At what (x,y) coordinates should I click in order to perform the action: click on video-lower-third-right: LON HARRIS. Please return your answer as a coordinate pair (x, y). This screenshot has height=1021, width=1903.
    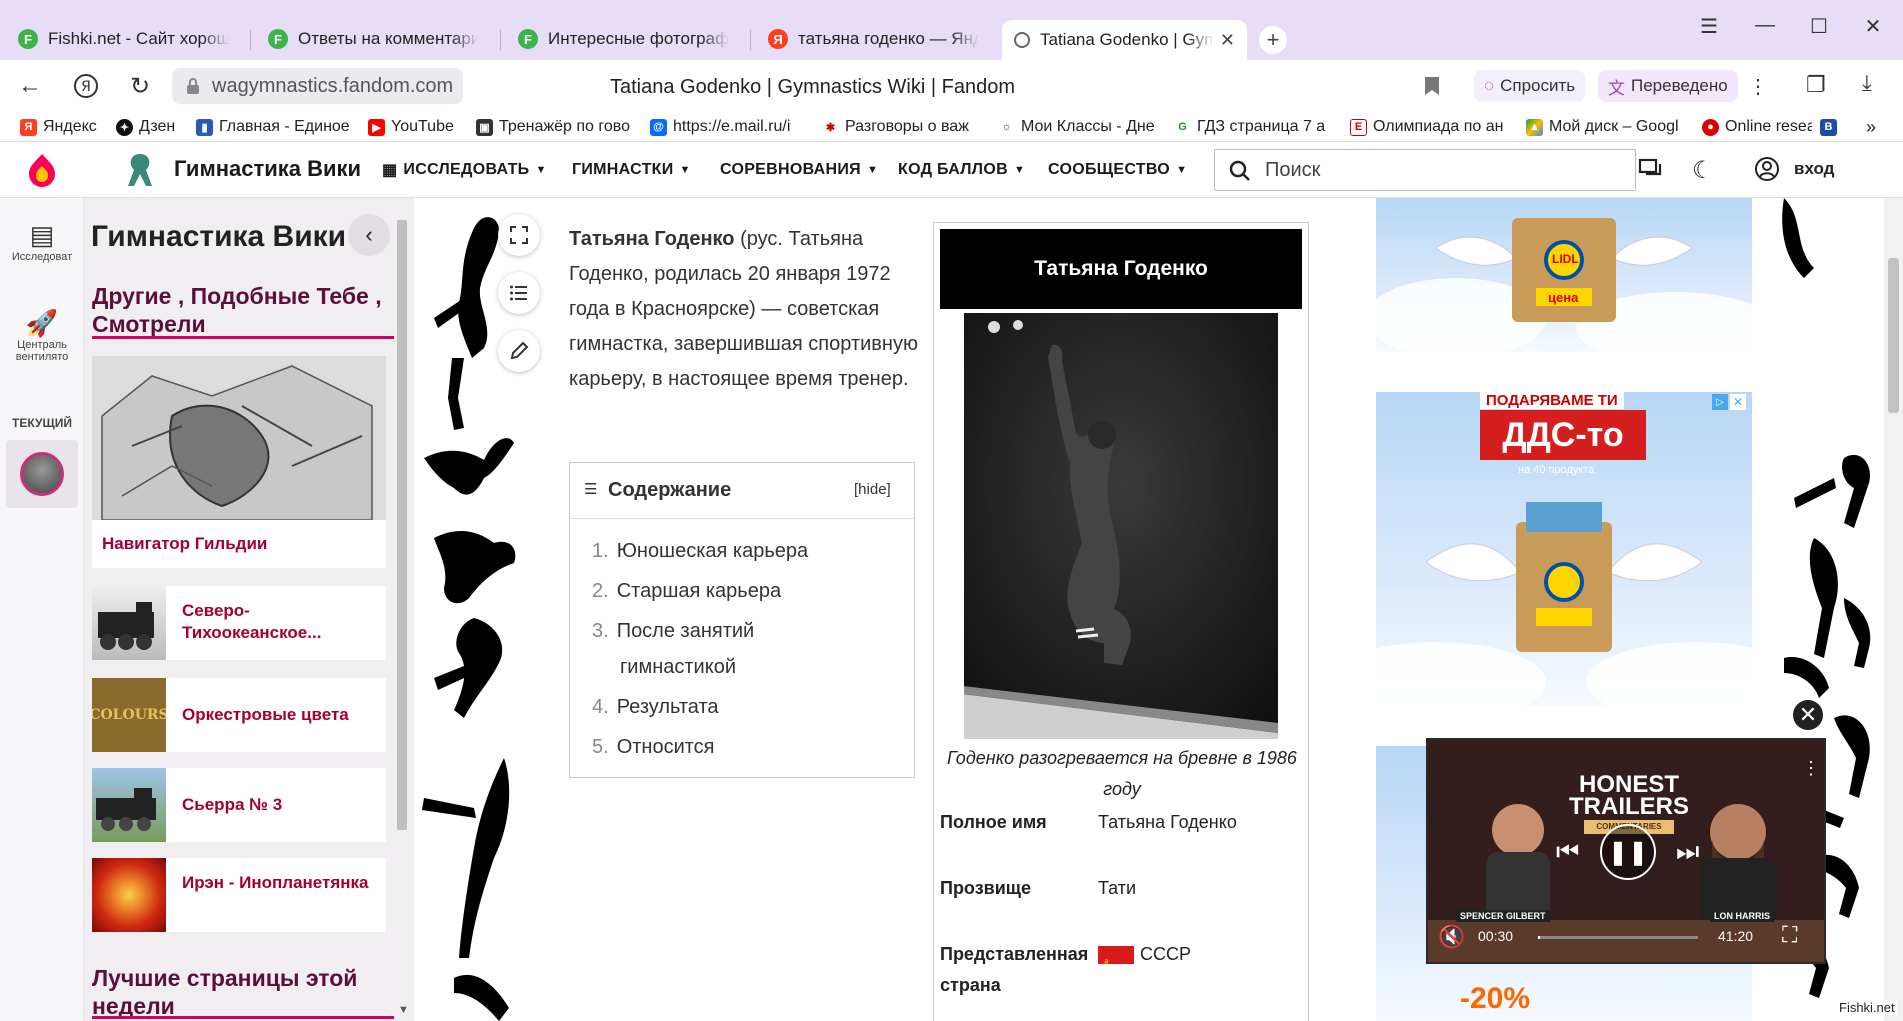
    Looking at the image, I should click on (1742, 916).